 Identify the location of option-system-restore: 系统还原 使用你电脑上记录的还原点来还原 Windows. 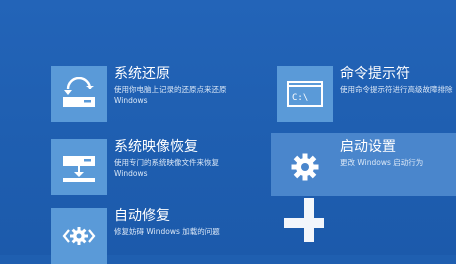
(151, 94).